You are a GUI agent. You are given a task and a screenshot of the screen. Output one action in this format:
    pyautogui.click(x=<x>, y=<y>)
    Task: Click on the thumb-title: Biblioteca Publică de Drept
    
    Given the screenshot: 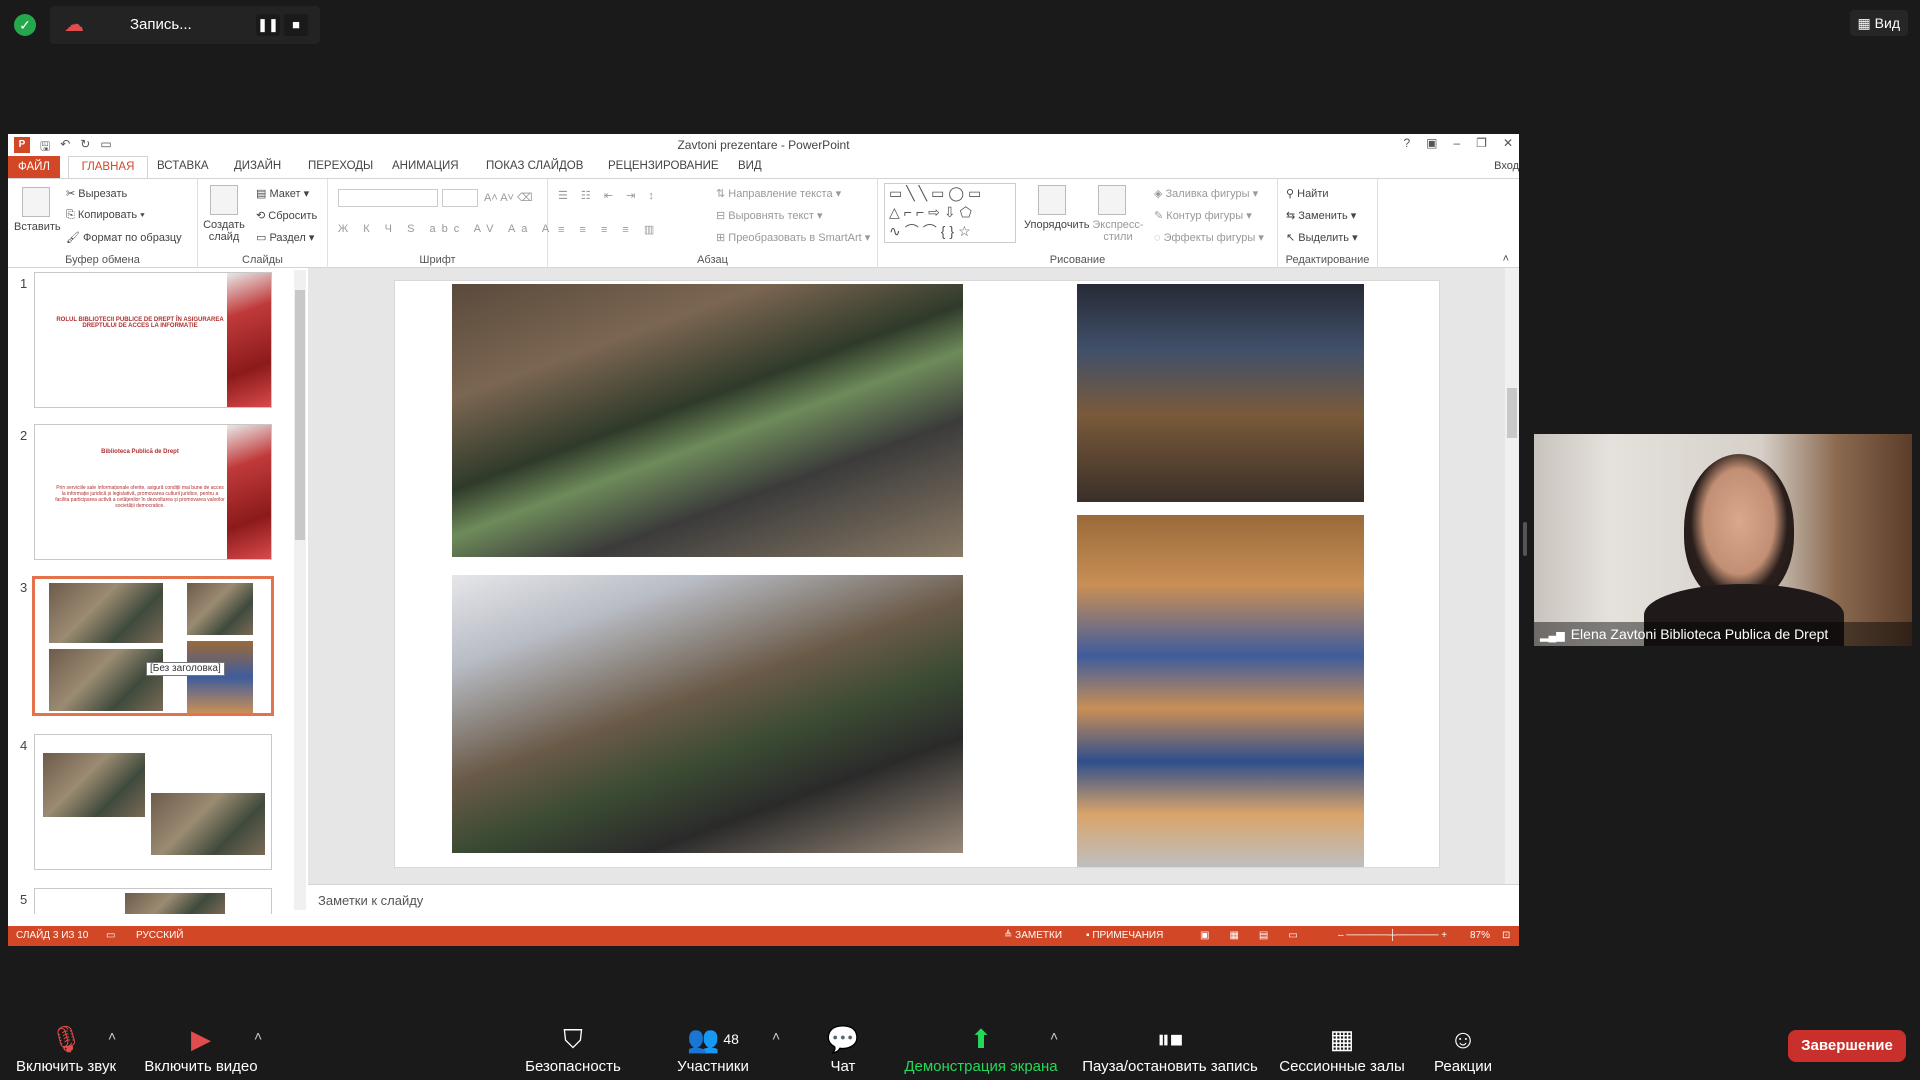 What is the action you would take?
    pyautogui.click(x=140, y=452)
    